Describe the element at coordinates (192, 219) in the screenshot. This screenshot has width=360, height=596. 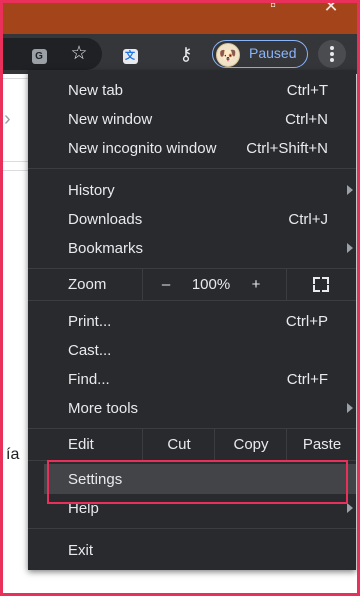
I see `menu-item-downloads: Downloads Ctrl+J` at that location.